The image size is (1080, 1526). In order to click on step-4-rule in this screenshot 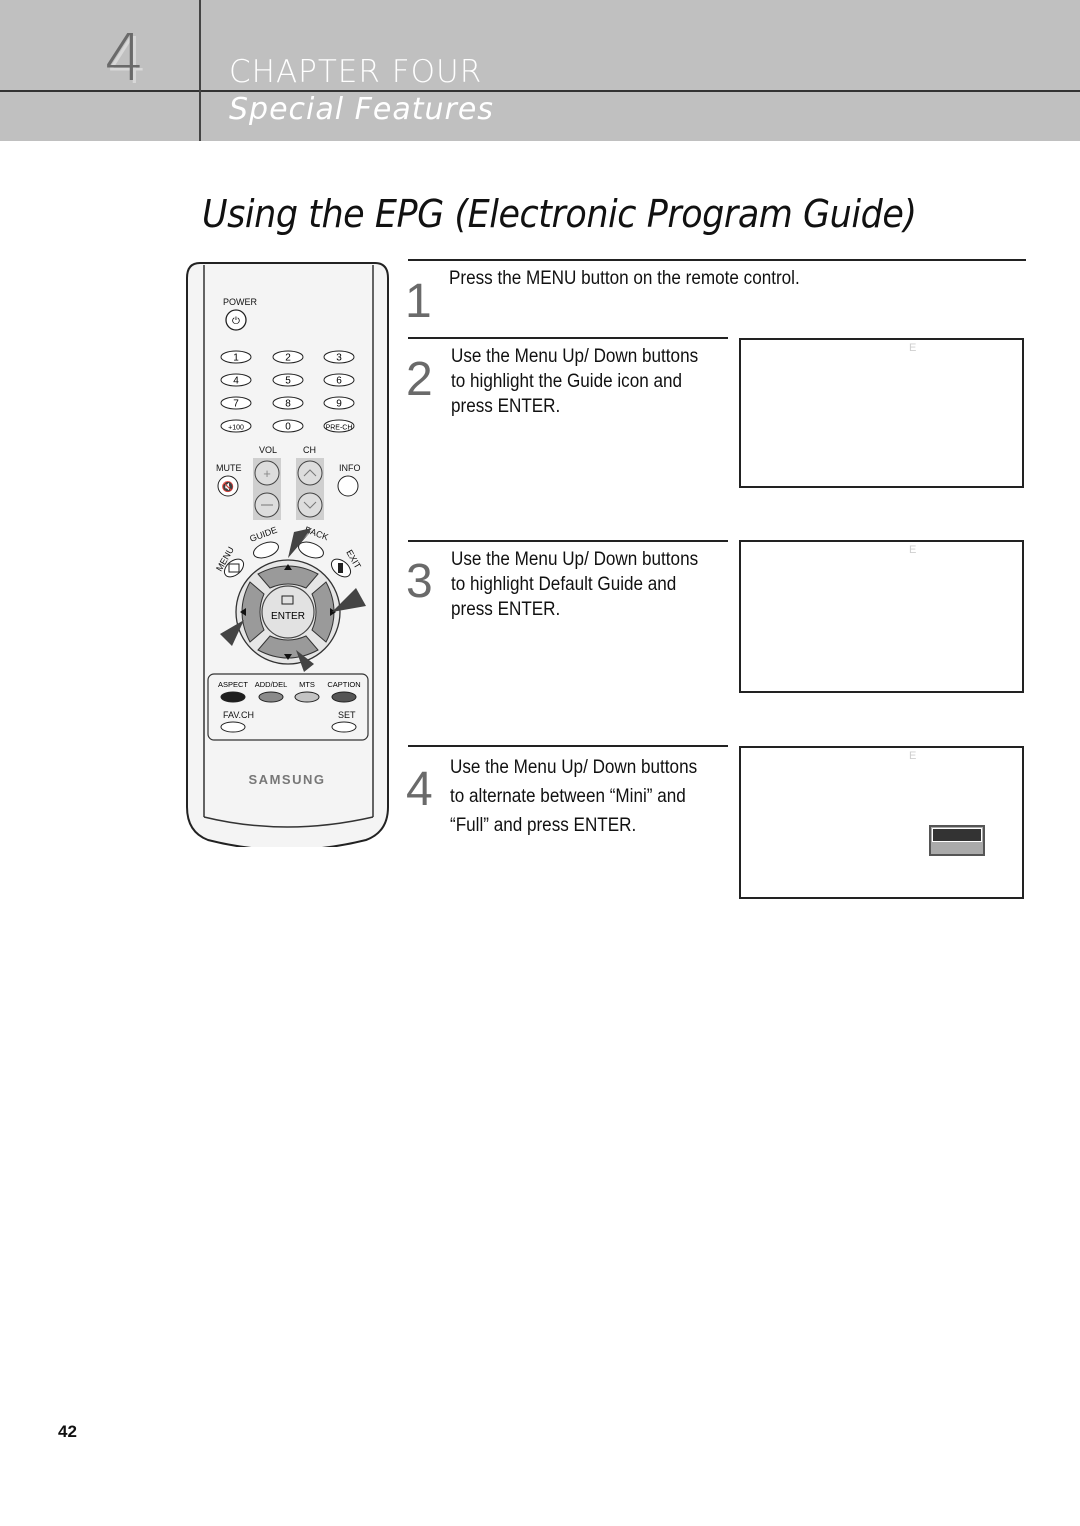, I will do `click(568, 746)`.